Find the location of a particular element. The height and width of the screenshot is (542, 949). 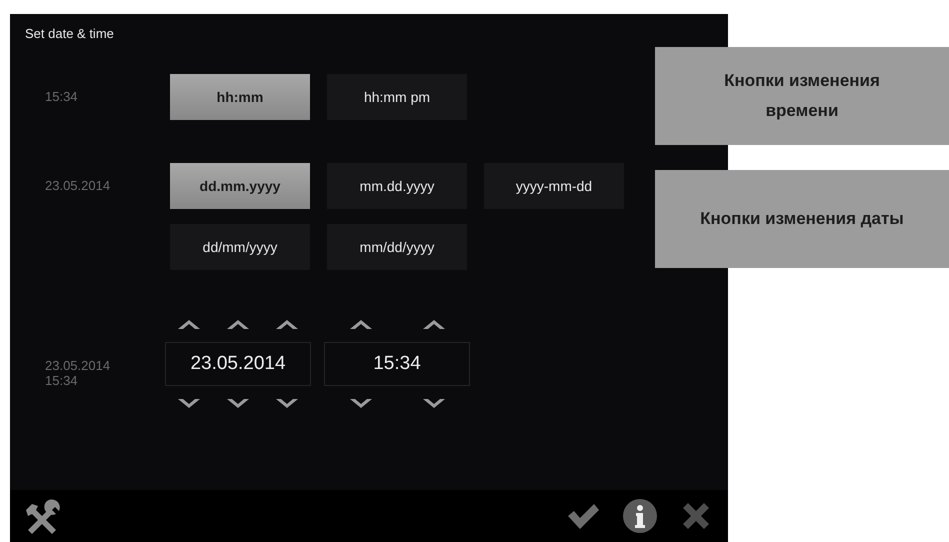

info-icon is located at coordinates (640, 516).